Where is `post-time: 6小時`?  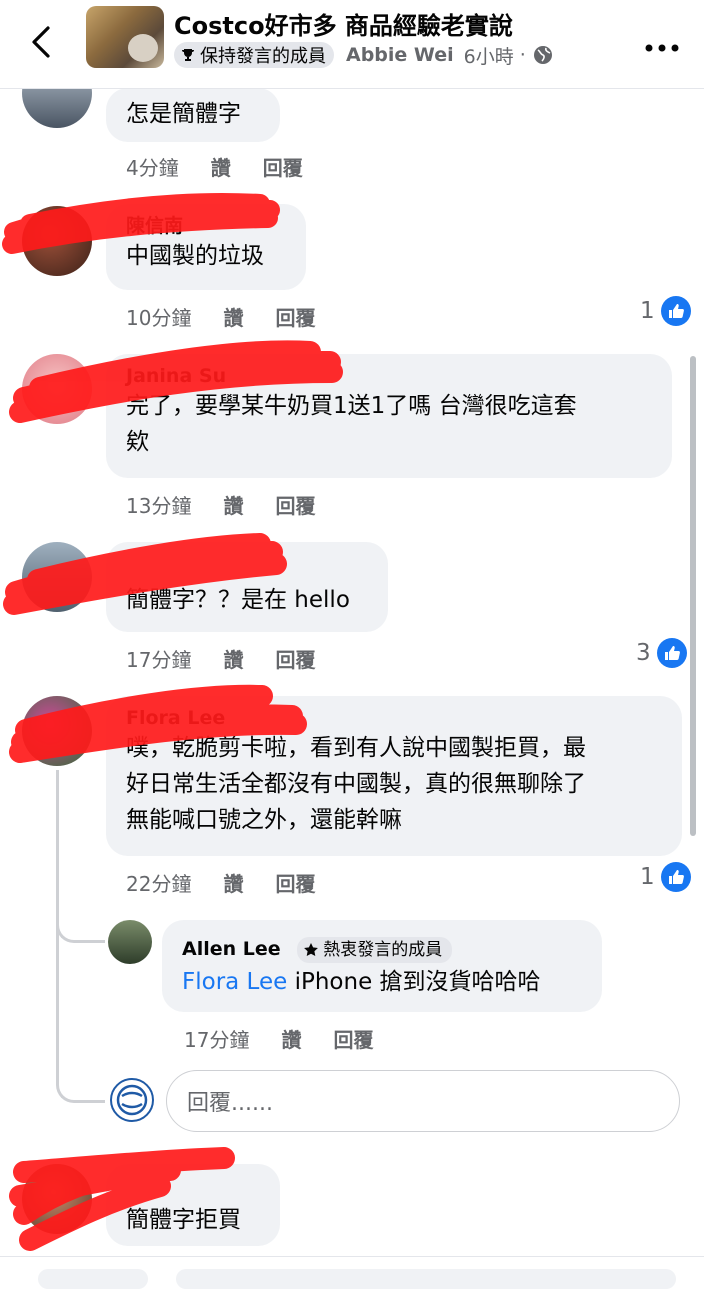 post-time: 6小時 is located at coordinates (488, 56).